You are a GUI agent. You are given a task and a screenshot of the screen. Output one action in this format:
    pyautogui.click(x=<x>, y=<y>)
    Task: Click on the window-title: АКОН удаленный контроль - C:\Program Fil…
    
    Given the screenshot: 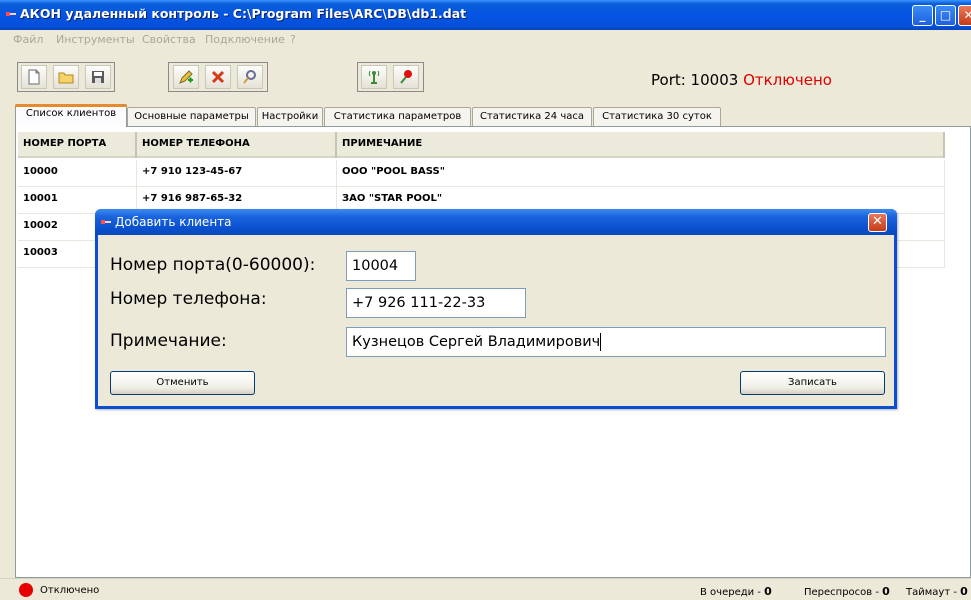 What is the action you would take?
    pyautogui.click(x=243, y=13)
    